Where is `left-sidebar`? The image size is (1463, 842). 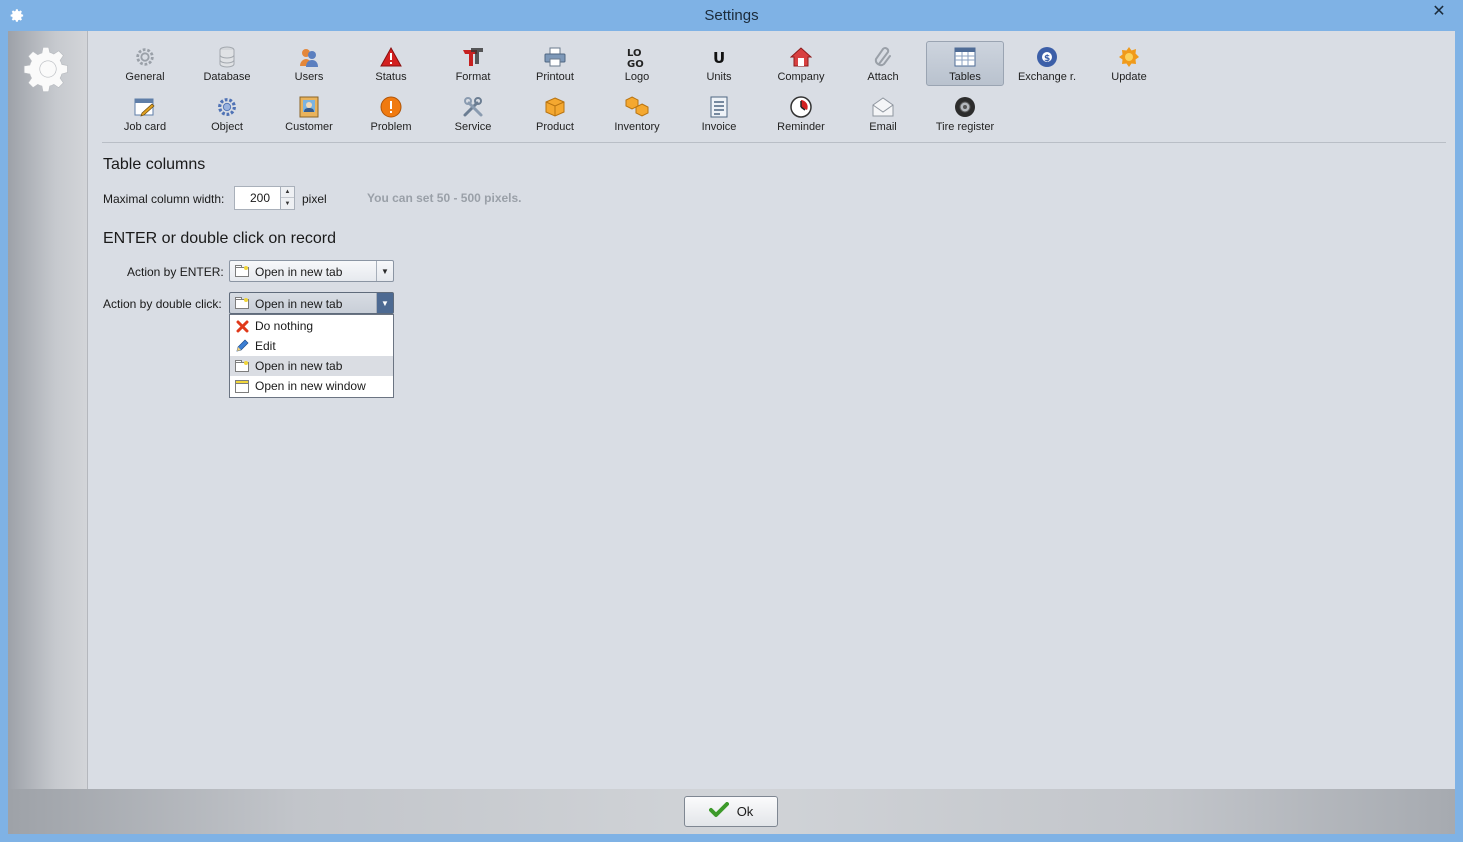
left-sidebar is located at coordinates (48, 410).